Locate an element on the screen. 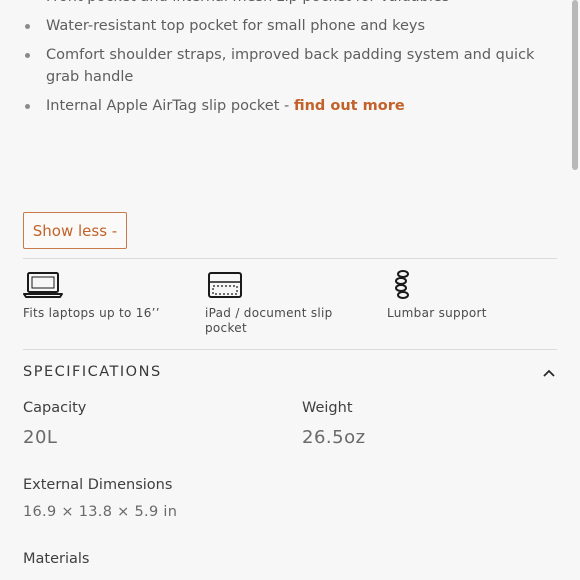 This screenshot has height=580, width=580. find-out-more-link: find out more is located at coordinates (349, 106).